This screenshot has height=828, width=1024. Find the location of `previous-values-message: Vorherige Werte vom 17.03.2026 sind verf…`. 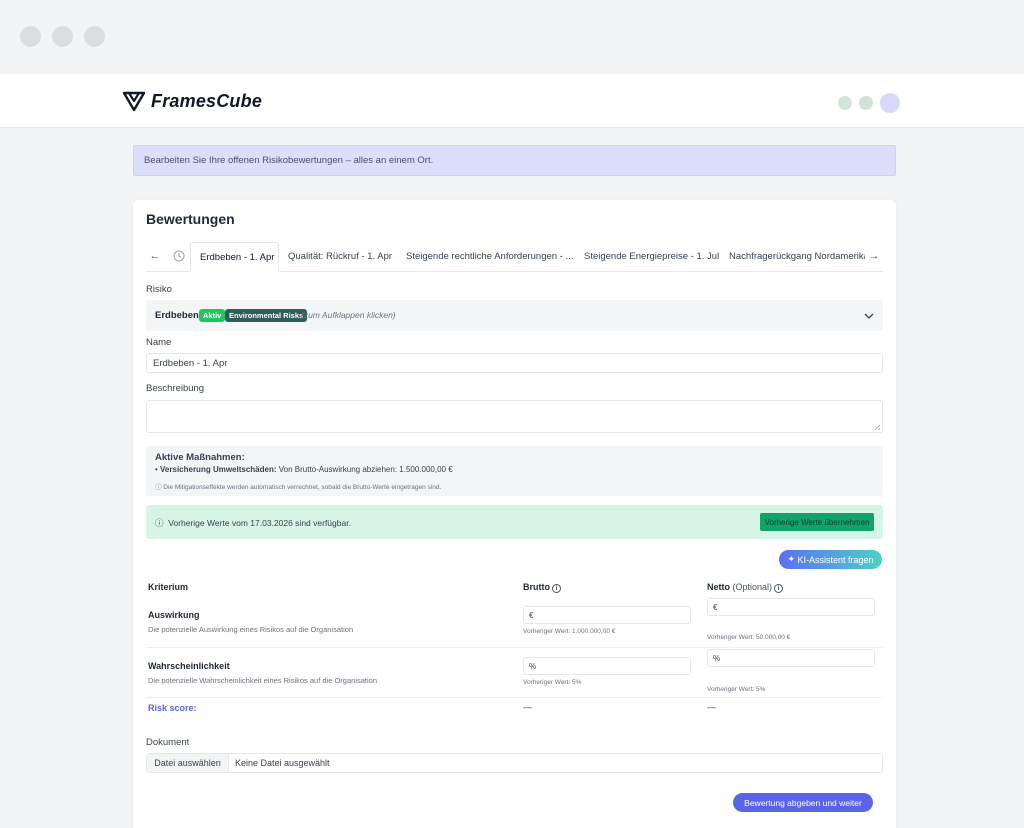

previous-values-message: Vorherige Werte vom 17.03.2026 sind verf… is located at coordinates (259, 523).